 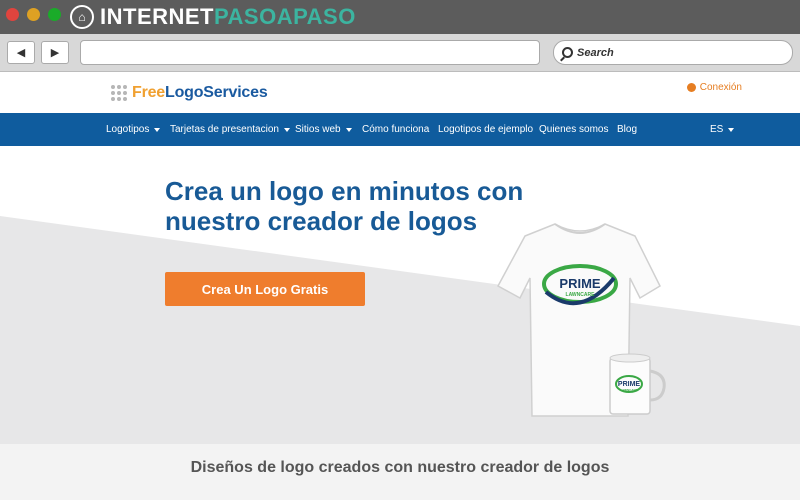 I want to click on login-link: Conexión, so click(x=714, y=87).